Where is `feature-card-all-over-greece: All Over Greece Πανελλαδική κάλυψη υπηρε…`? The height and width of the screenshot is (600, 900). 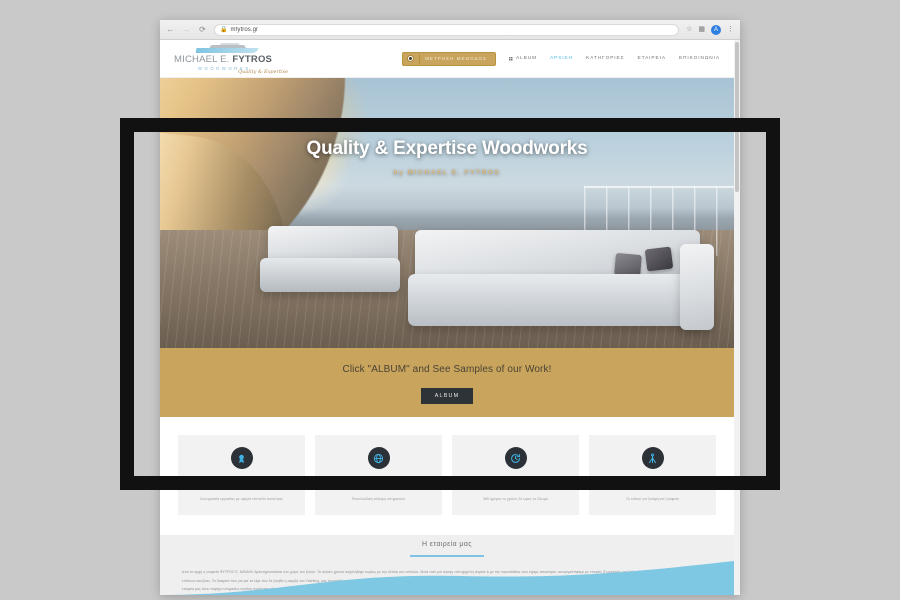 feature-card-all-over-greece: All Over Greece Πανελλαδική κάλυψη υπηρε… is located at coordinates (378, 475).